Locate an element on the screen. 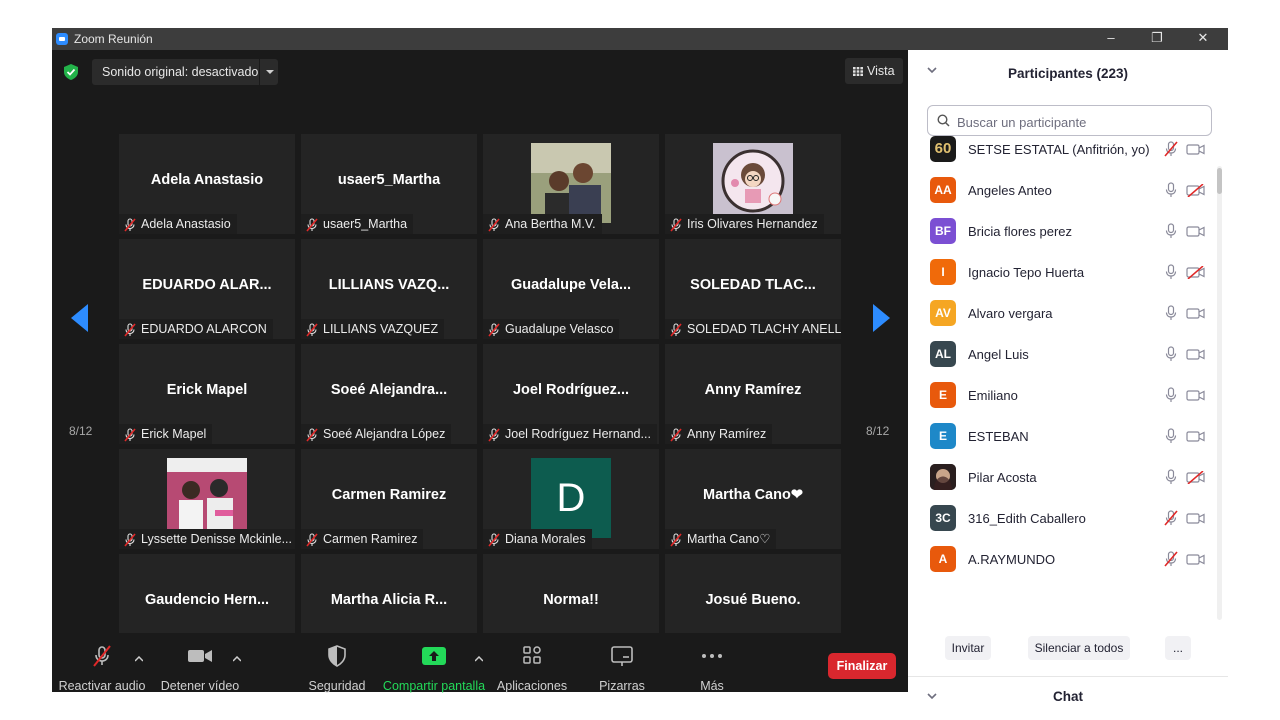 This screenshot has height=720, width=1280. share-screen-button: Compartir pantalla is located at coordinates (434, 663).